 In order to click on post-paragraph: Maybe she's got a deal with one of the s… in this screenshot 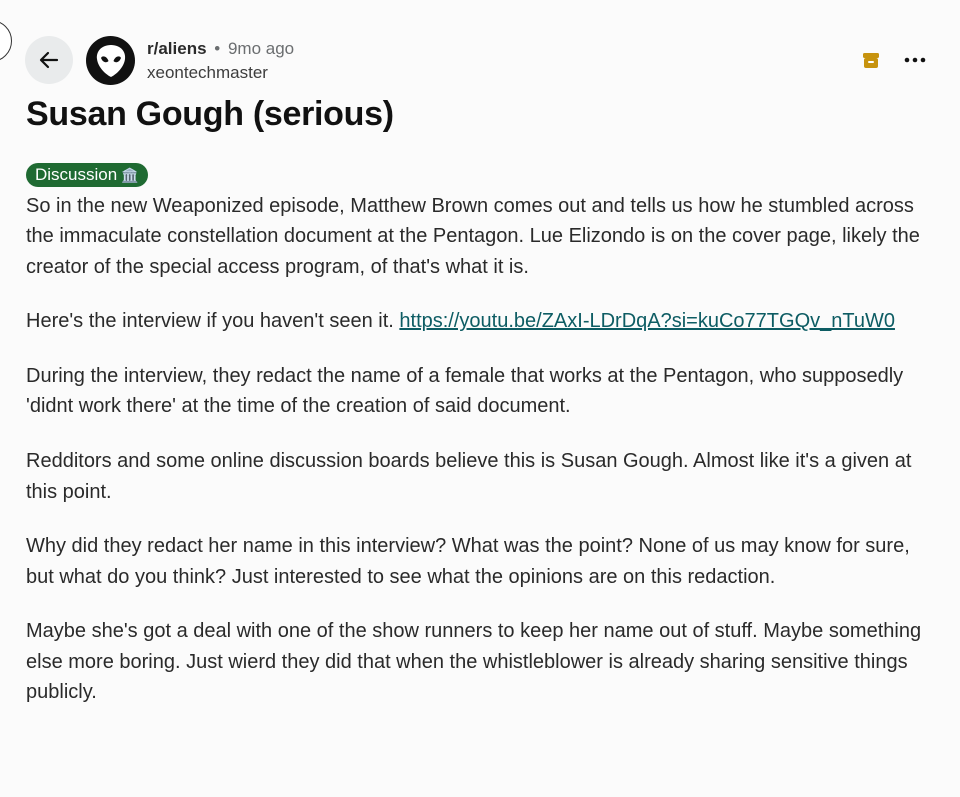, I will do `click(474, 662)`.